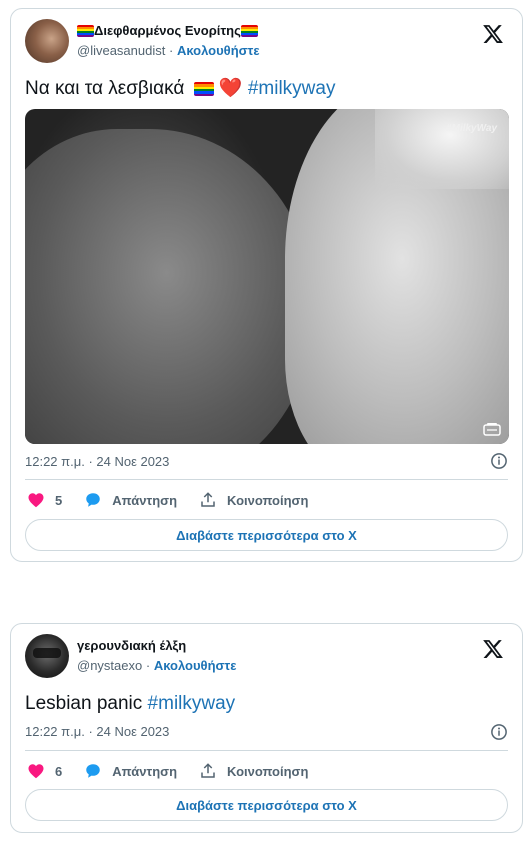 Image resolution: width=529 pixels, height=843 pixels. What do you see at coordinates (492, 429) in the screenshot?
I see `gallery-icon` at bounding box center [492, 429].